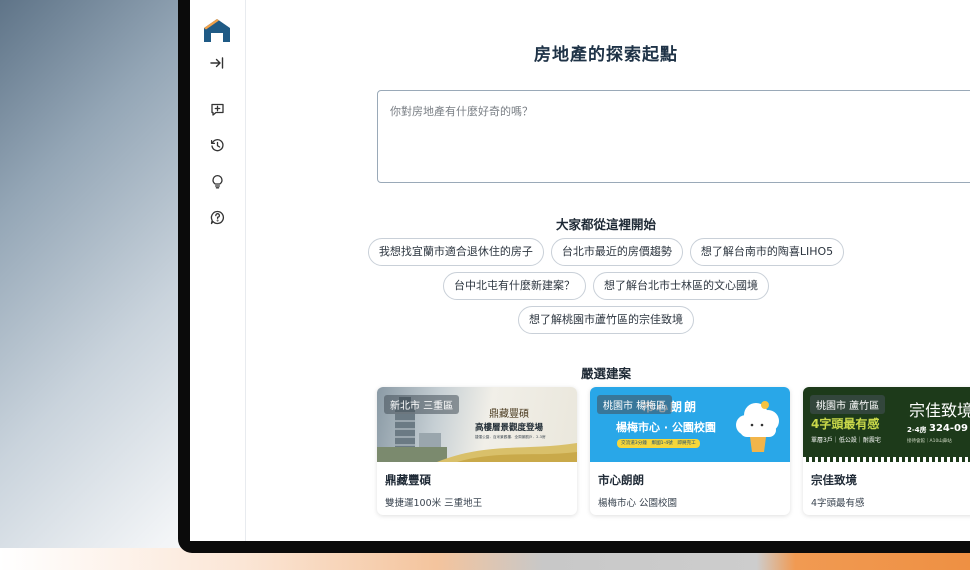 Image resolution: width=970 pixels, height=570 pixels. I want to click on history-icon, so click(217, 147).